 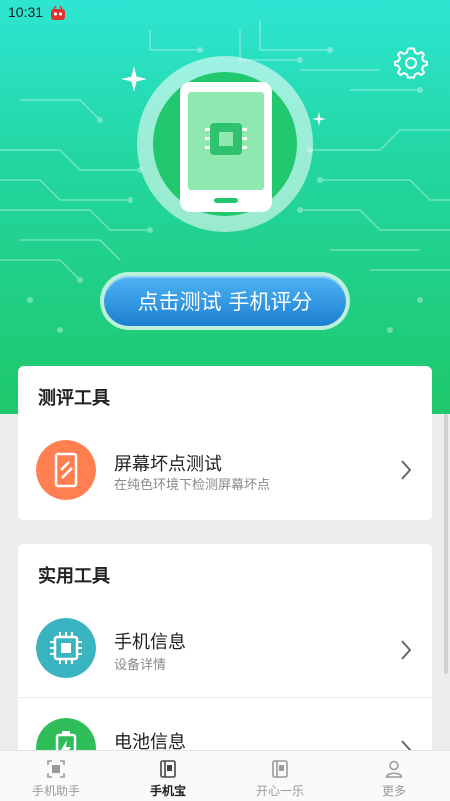 What do you see at coordinates (134, 79) in the screenshot?
I see `sparkle-icon` at bounding box center [134, 79].